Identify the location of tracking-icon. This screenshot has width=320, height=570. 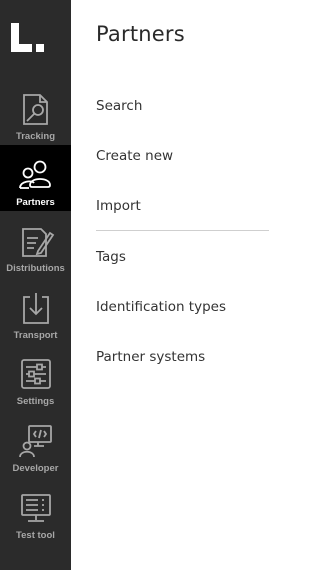
(35, 109).